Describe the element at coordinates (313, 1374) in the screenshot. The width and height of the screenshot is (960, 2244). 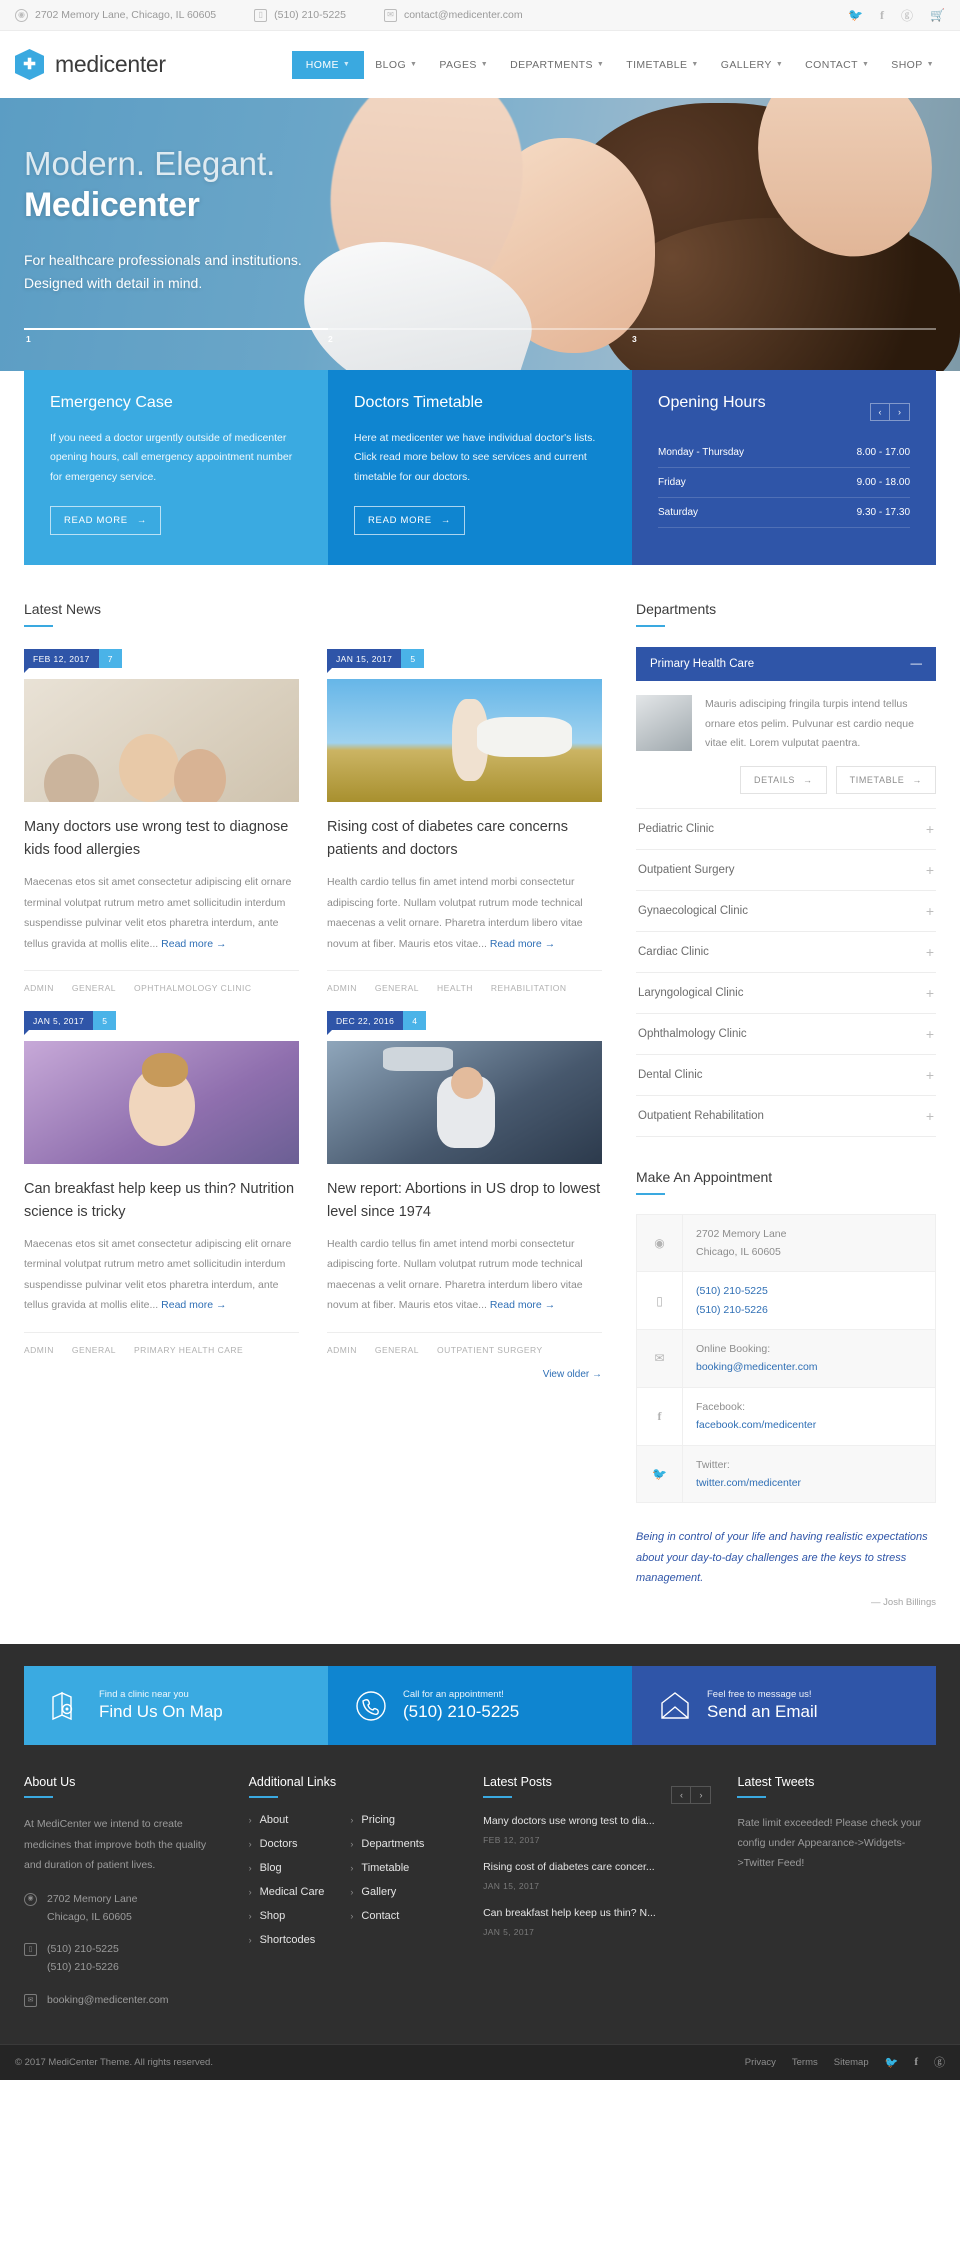
I see `view-older-link: View older →` at that location.